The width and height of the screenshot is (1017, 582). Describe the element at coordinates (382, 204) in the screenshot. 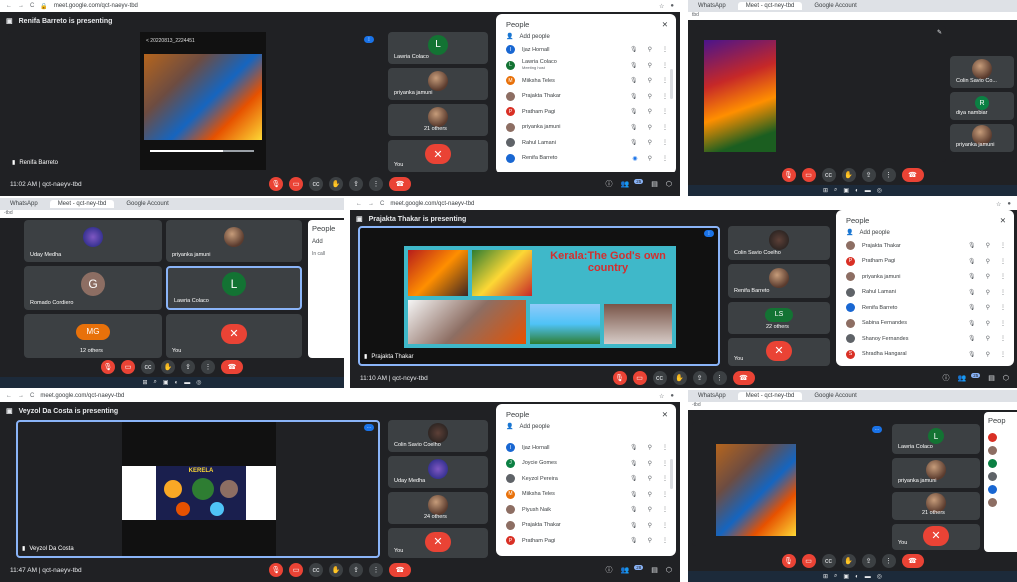

I see `reload-icon: C` at that location.